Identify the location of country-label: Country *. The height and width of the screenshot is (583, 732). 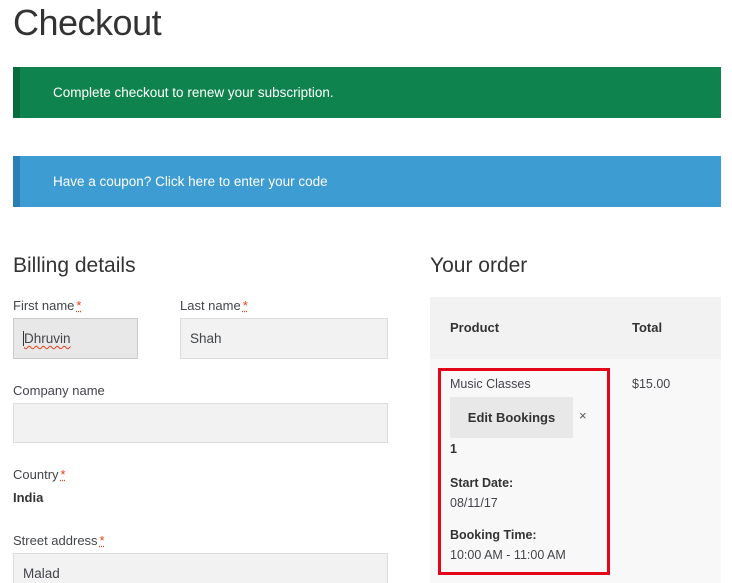
(39, 474).